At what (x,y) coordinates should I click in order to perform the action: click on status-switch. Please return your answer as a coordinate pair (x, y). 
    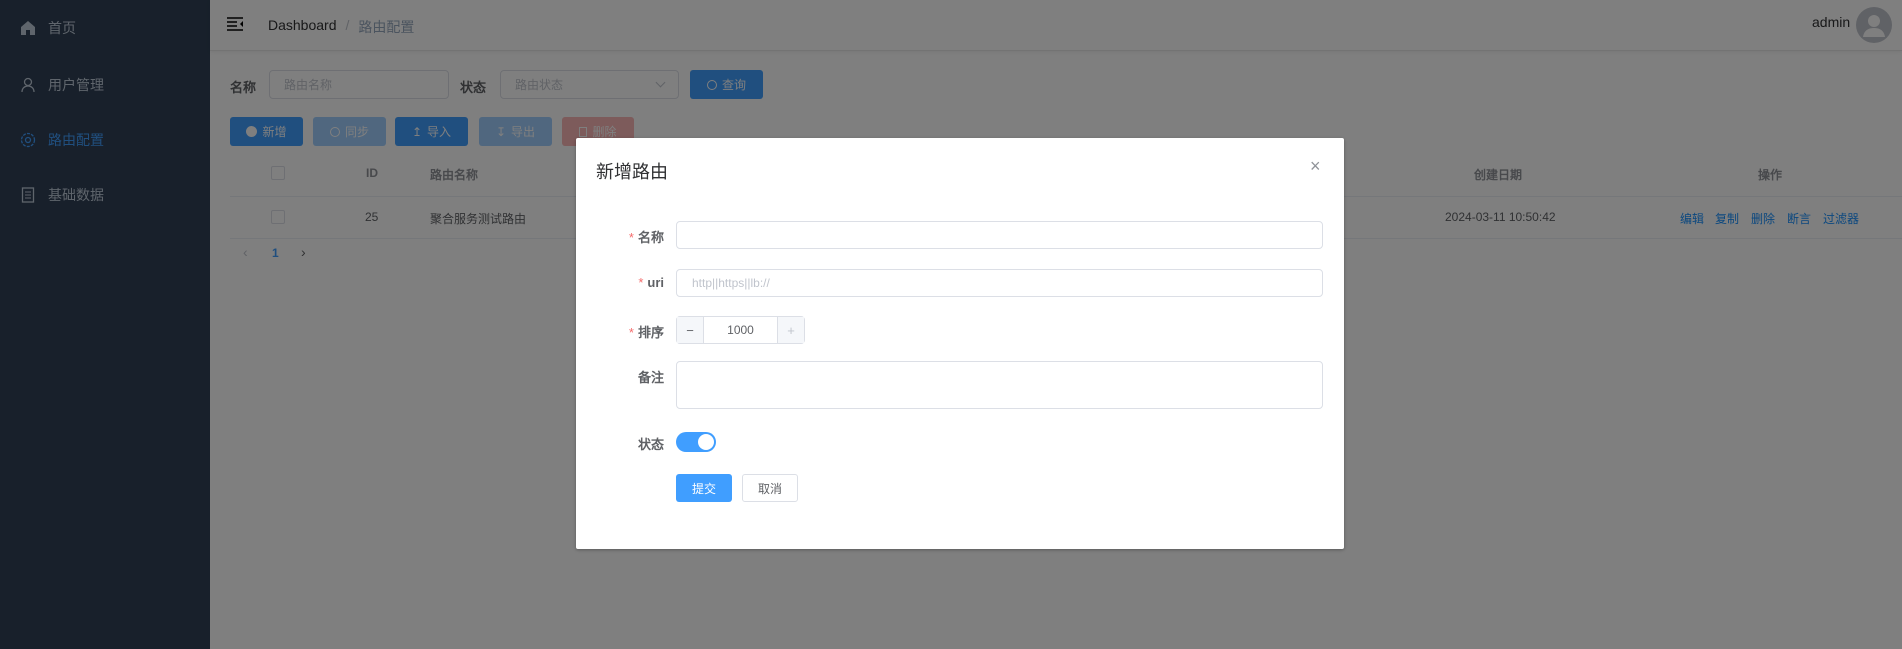
    Looking at the image, I should click on (696, 442).